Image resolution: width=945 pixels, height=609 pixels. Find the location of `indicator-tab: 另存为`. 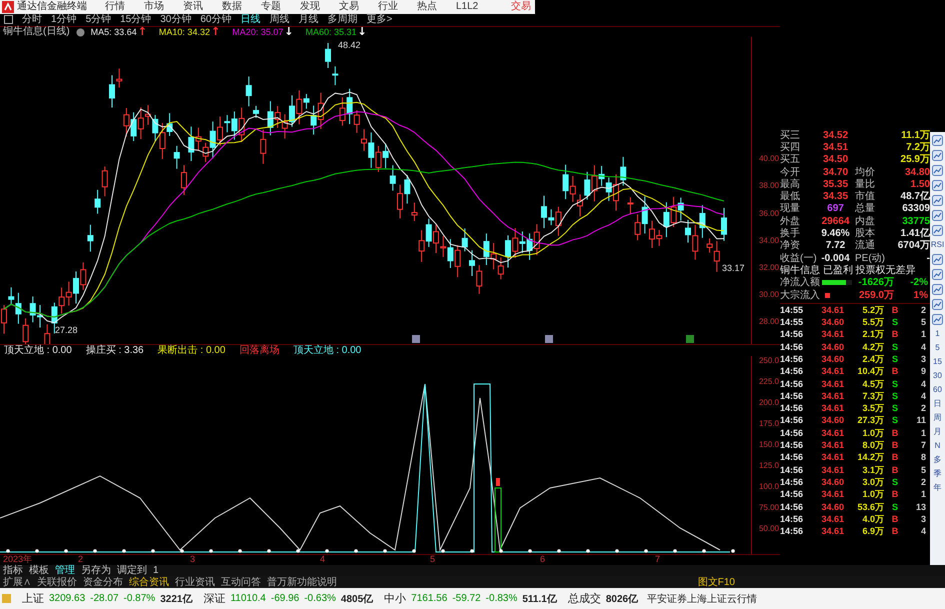

indicator-tab: 另存为 is located at coordinates (96, 570).